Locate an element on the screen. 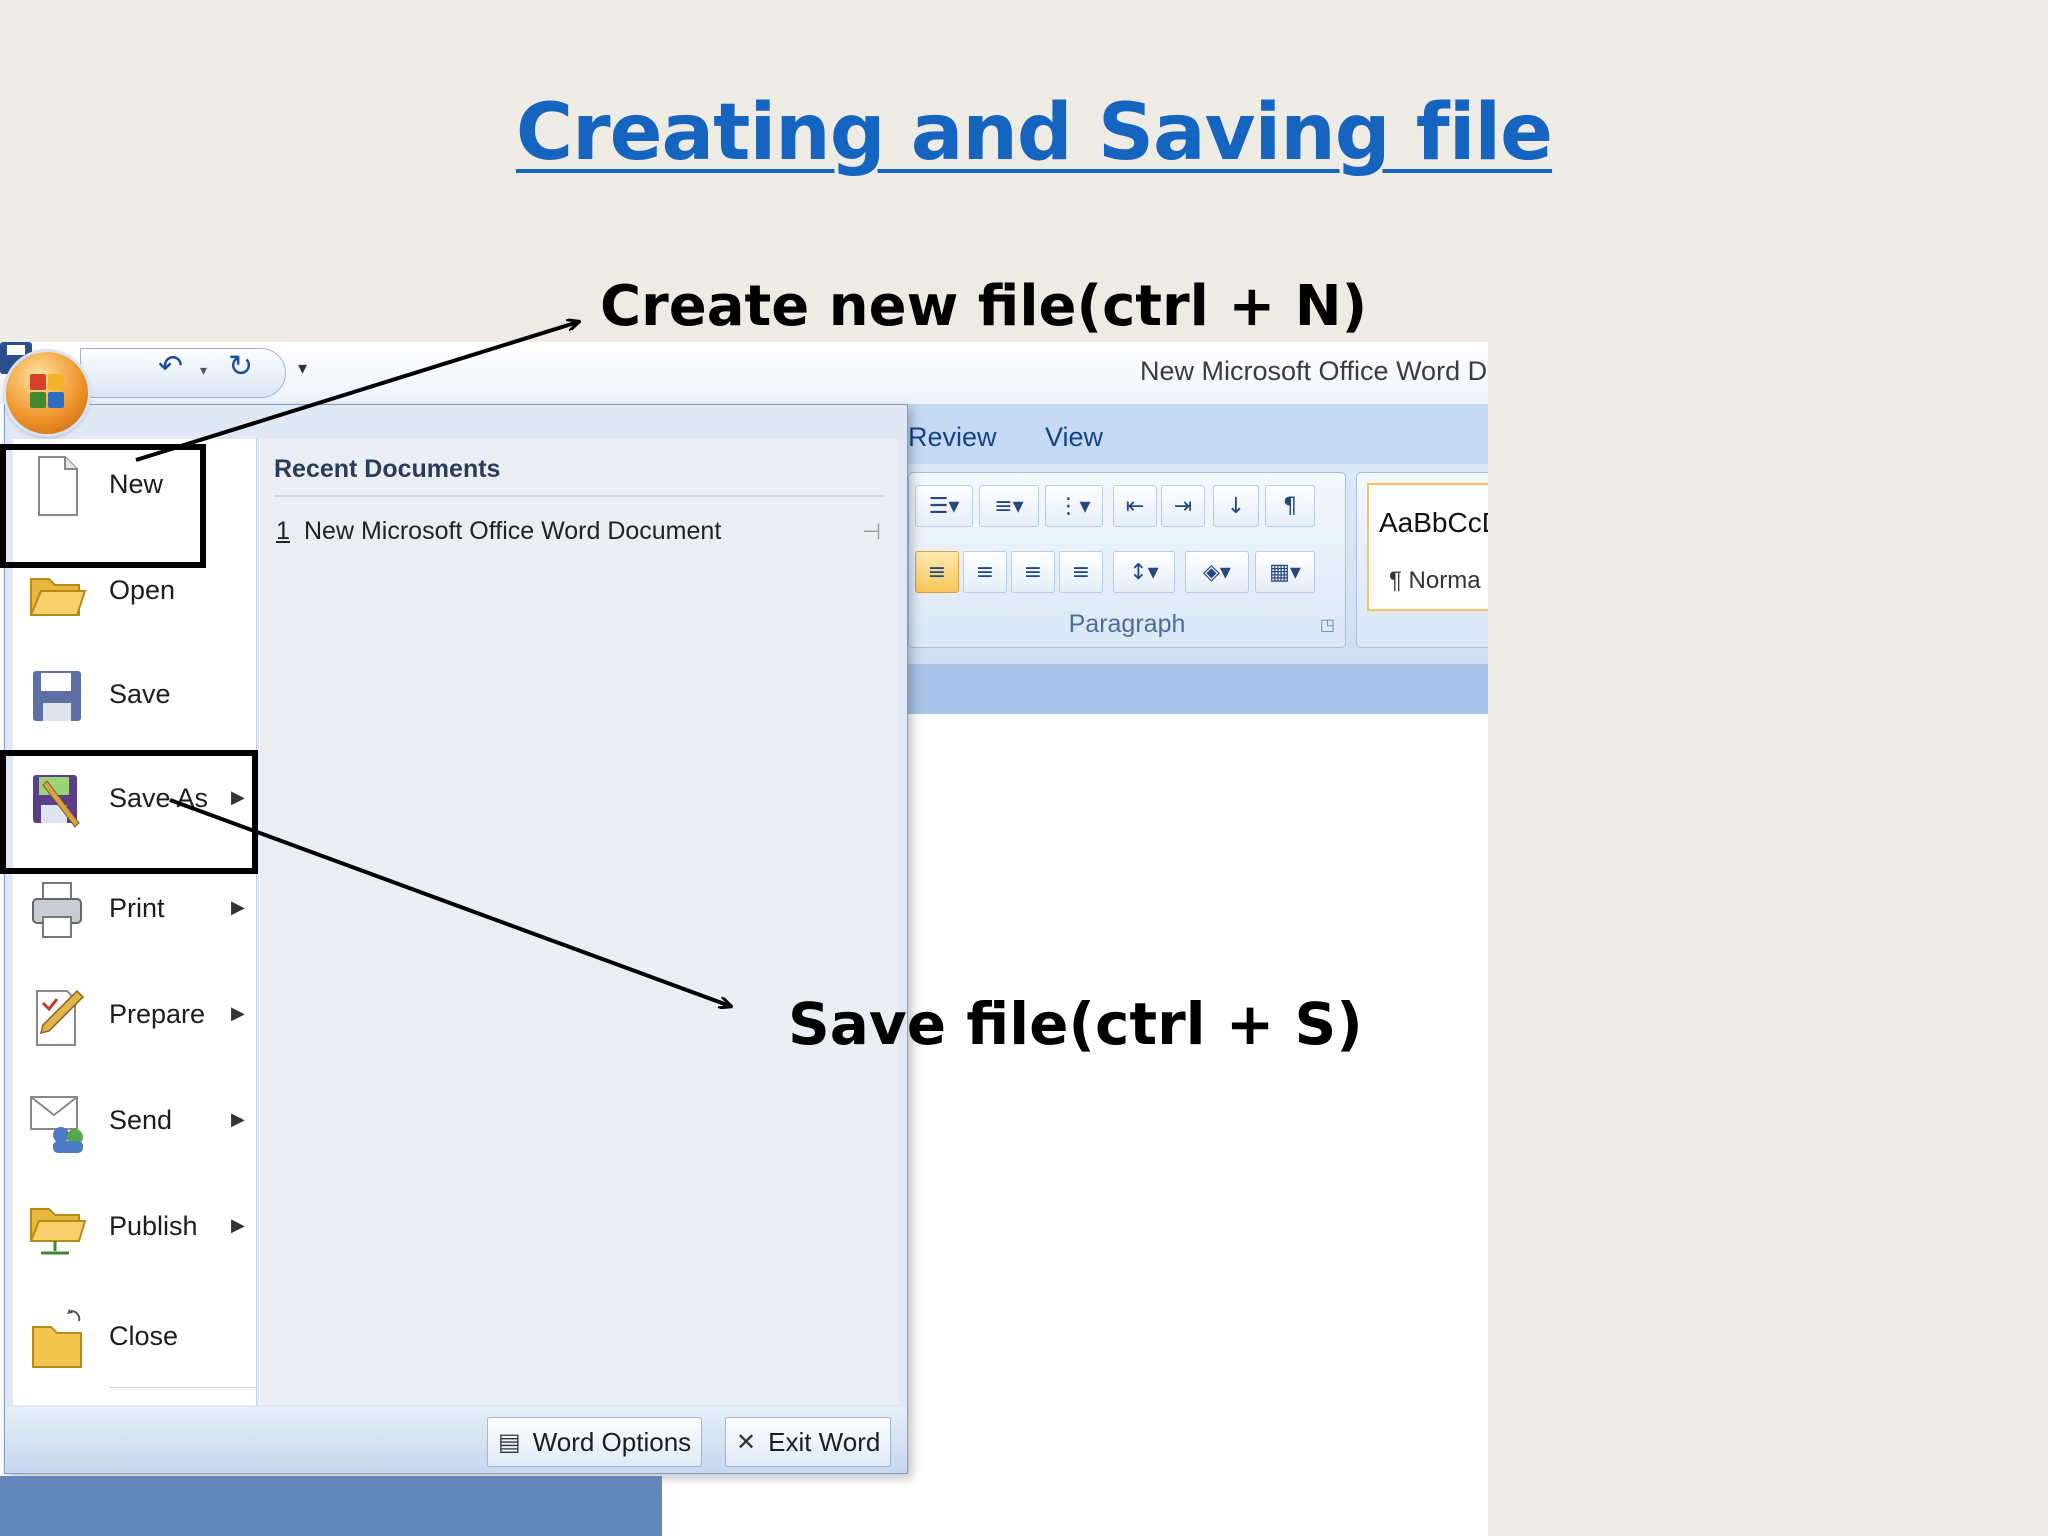 The width and height of the screenshot is (2048, 1536). menu-item-close: Close is located at coordinates (135, 1337).